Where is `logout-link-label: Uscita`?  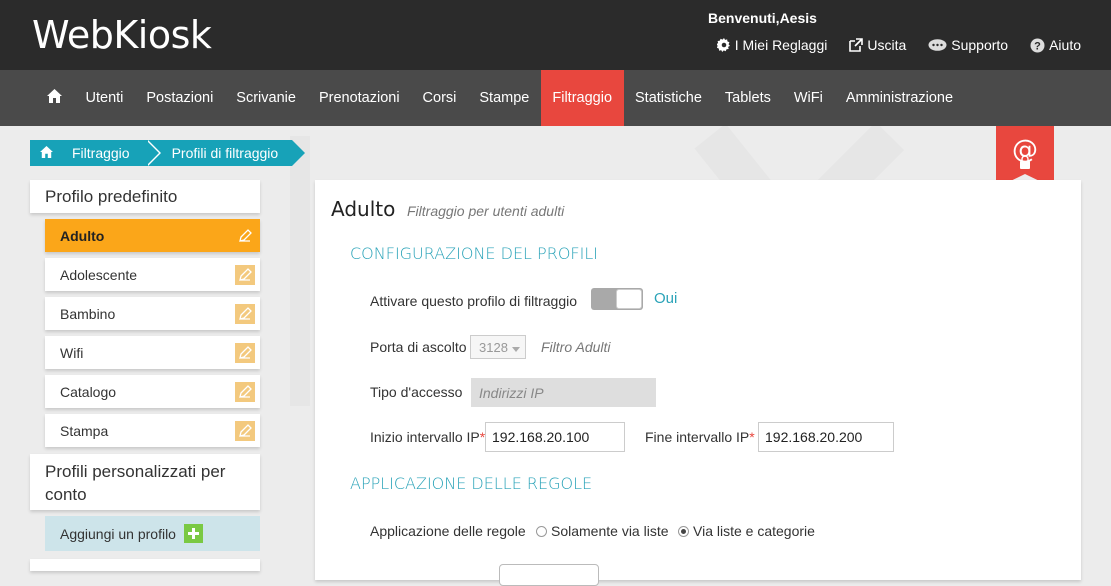 logout-link-label: Uscita is located at coordinates (887, 45).